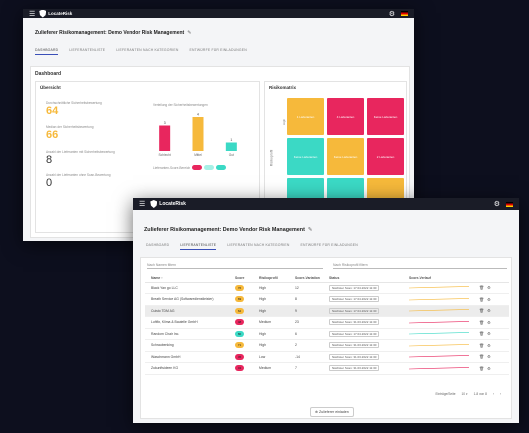  I want to click on score-badge: 62, so click(239, 310).